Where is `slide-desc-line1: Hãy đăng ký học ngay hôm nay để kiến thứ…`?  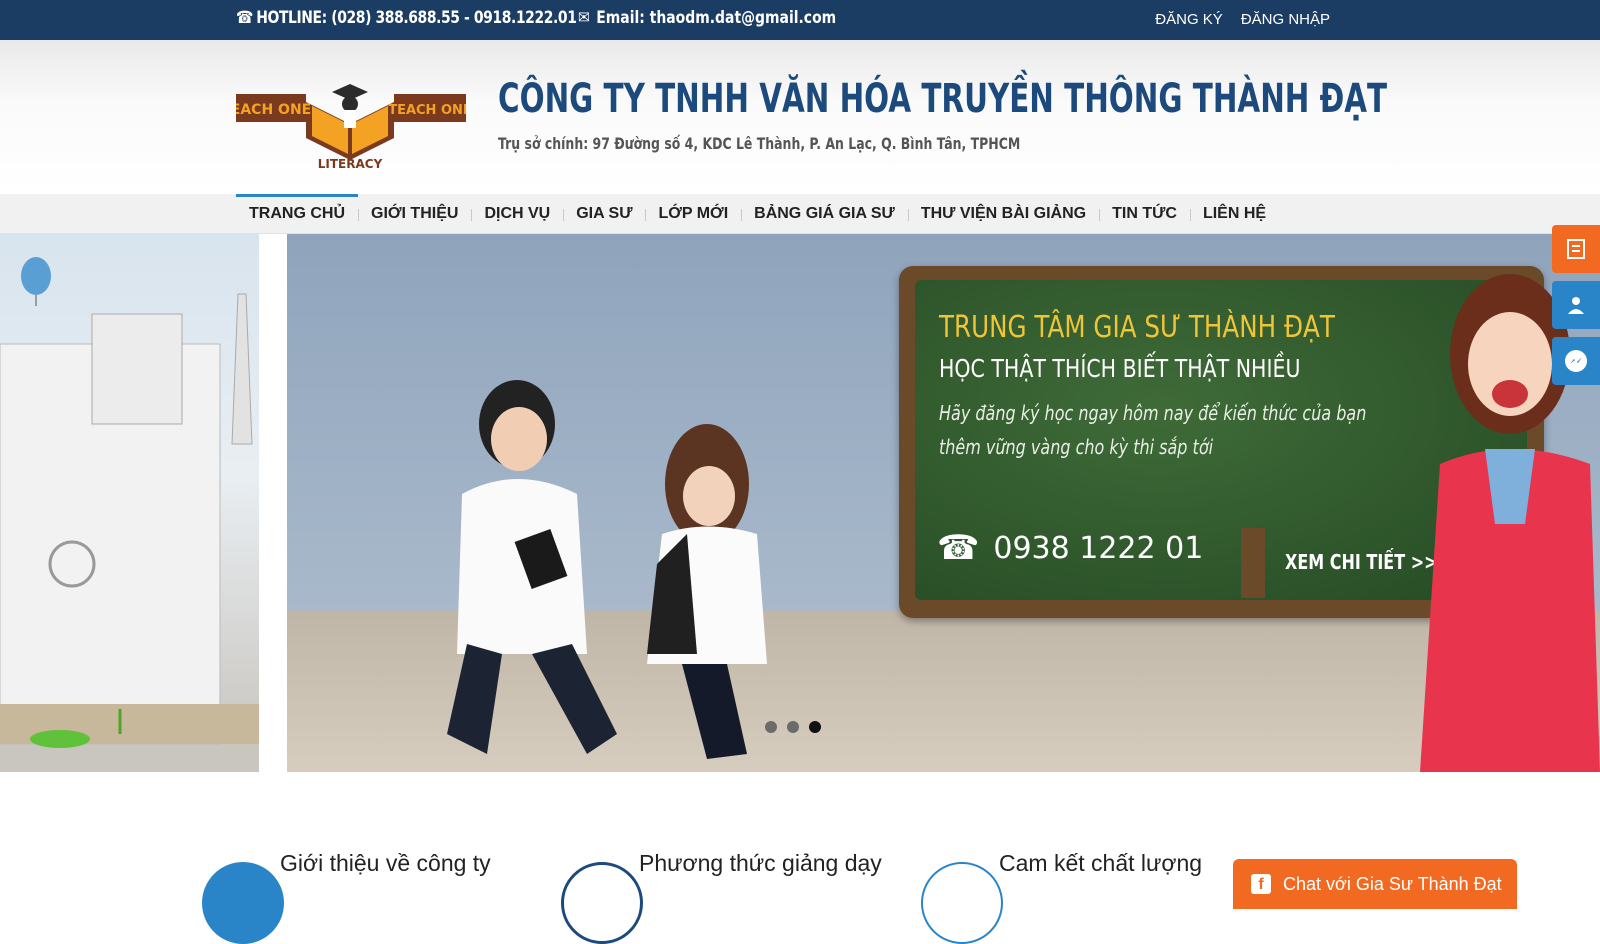
slide-desc-line1: Hãy đăng ký học ngay hôm nay để kiến thứ… is located at coordinates (1153, 413).